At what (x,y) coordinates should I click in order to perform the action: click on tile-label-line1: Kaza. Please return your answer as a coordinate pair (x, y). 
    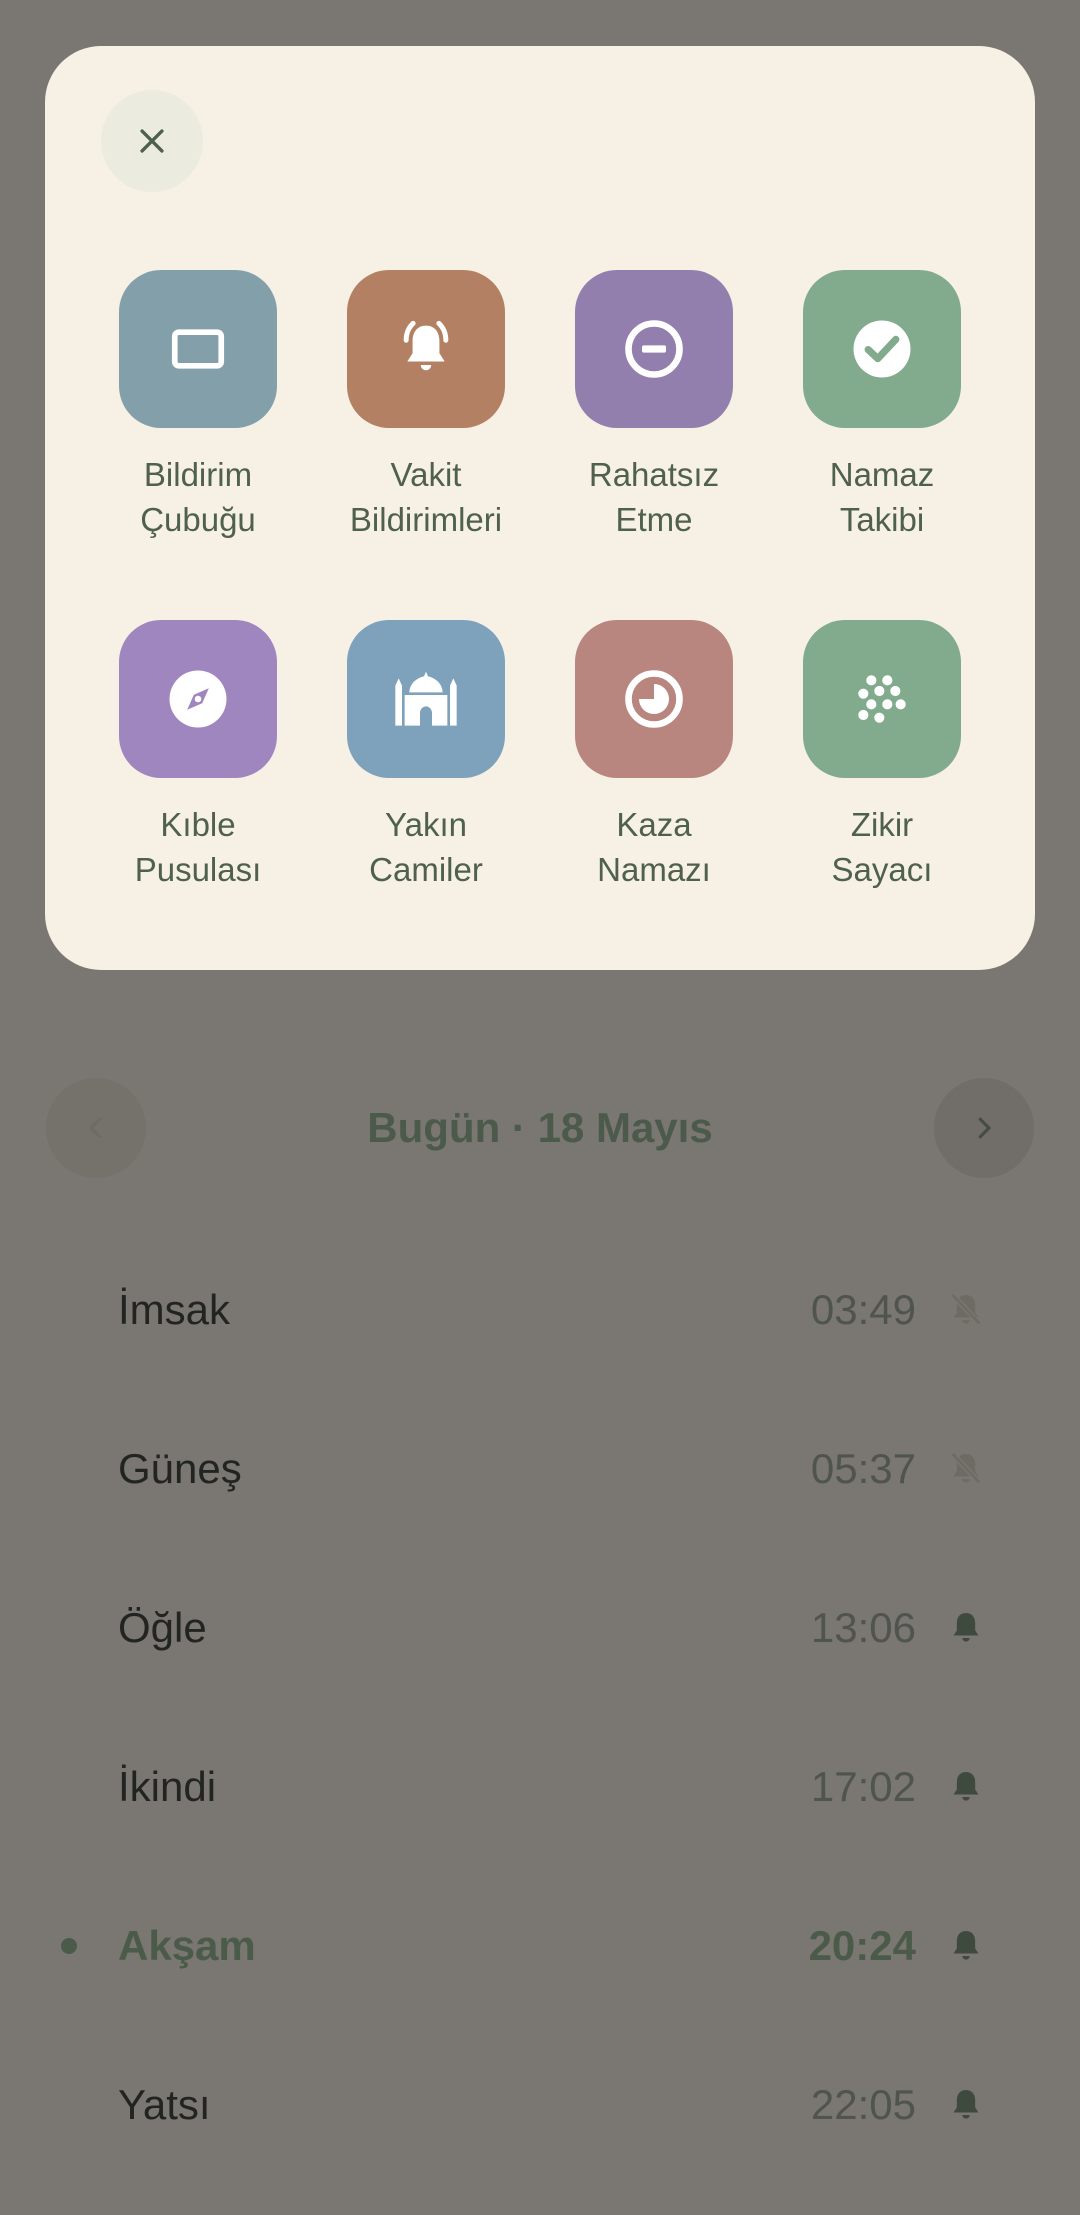
    Looking at the image, I should click on (654, 824).